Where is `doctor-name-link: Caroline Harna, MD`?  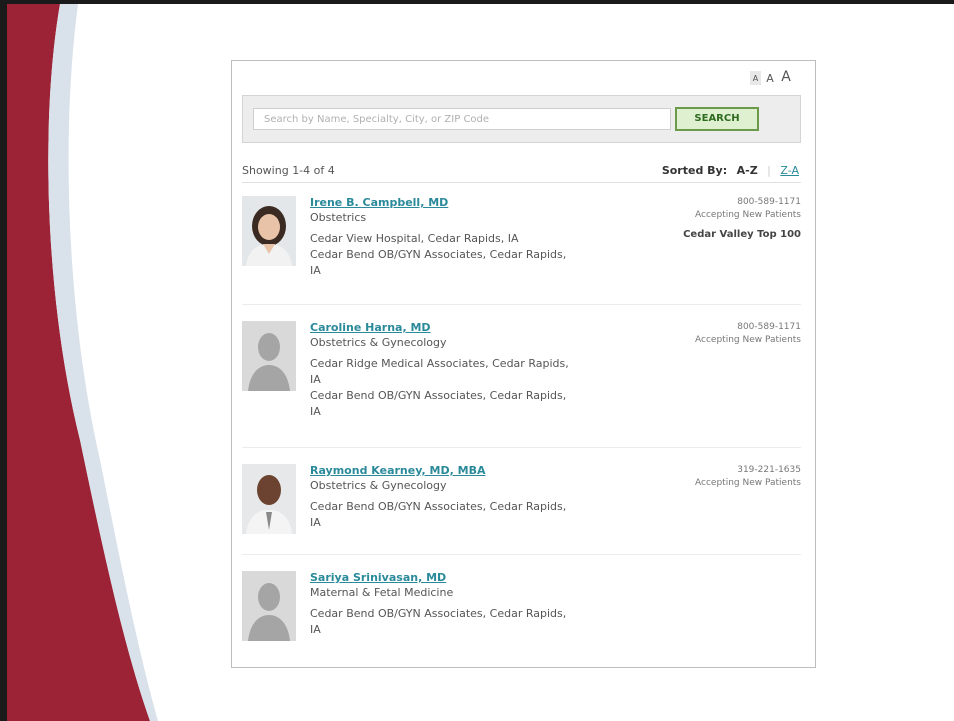
doctor-name-link: Caroline Harna, MD is located at coordinates (445, 328).